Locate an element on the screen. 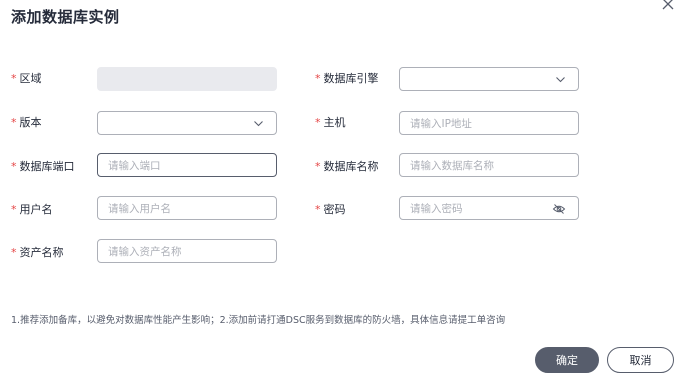 Image resolution: width=680 pixels, height=374 pixels. port-input is located at coordinates (187, 166).